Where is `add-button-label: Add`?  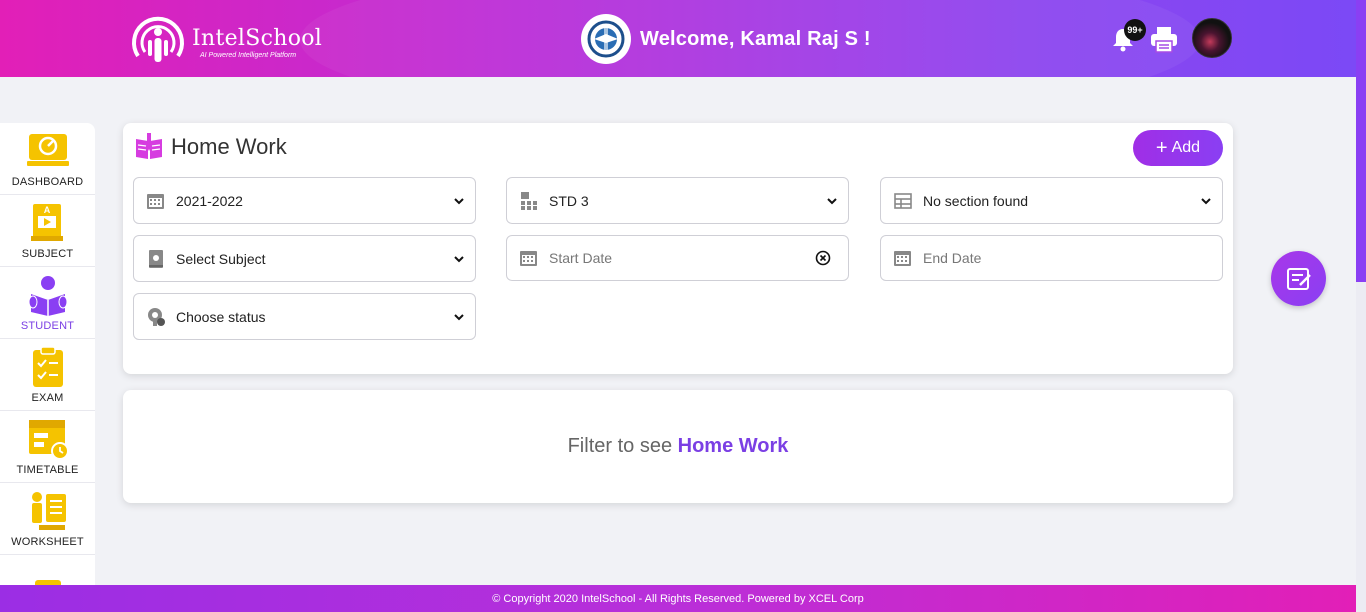
add-button-label: Add is located at coordinates (1186, 147).